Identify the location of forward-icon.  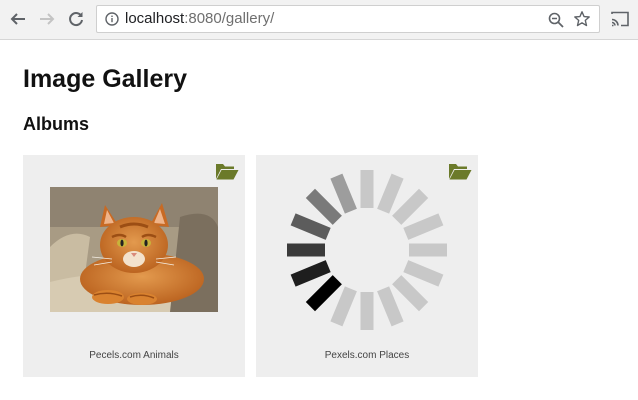
(47, 19).